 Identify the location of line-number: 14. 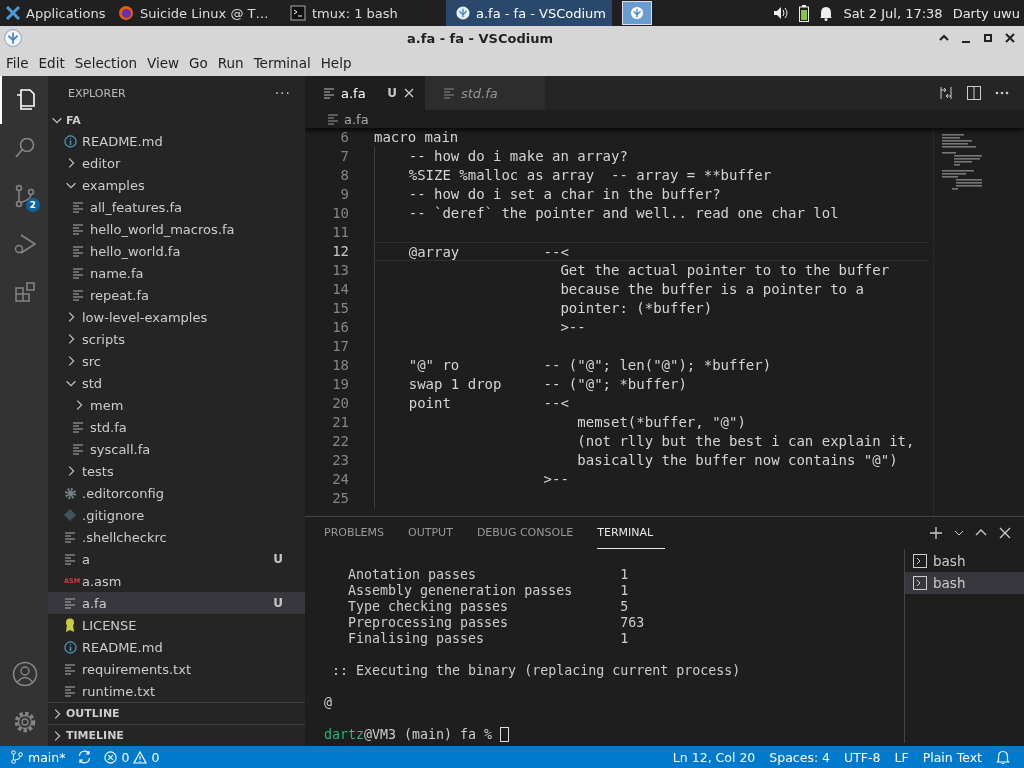
(340, 289).